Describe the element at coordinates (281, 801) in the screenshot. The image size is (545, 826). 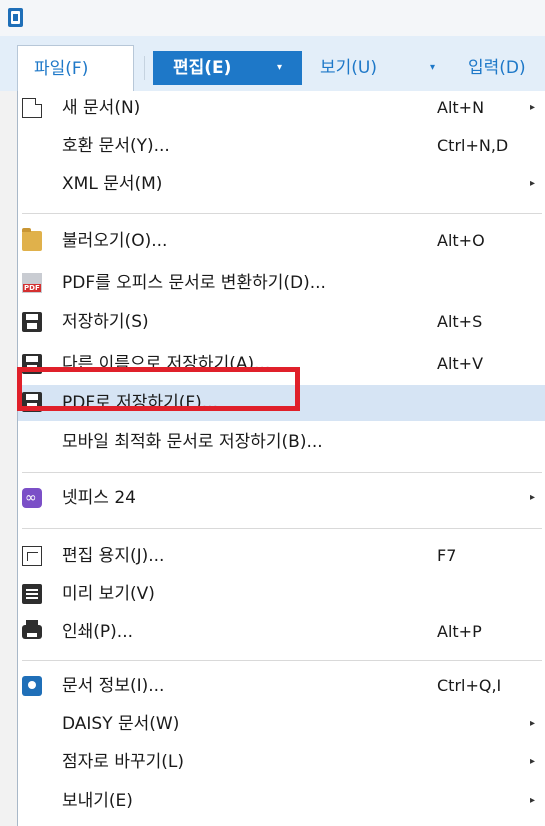
I see `menu-item-send: 보내기(E) ▸` at that location.